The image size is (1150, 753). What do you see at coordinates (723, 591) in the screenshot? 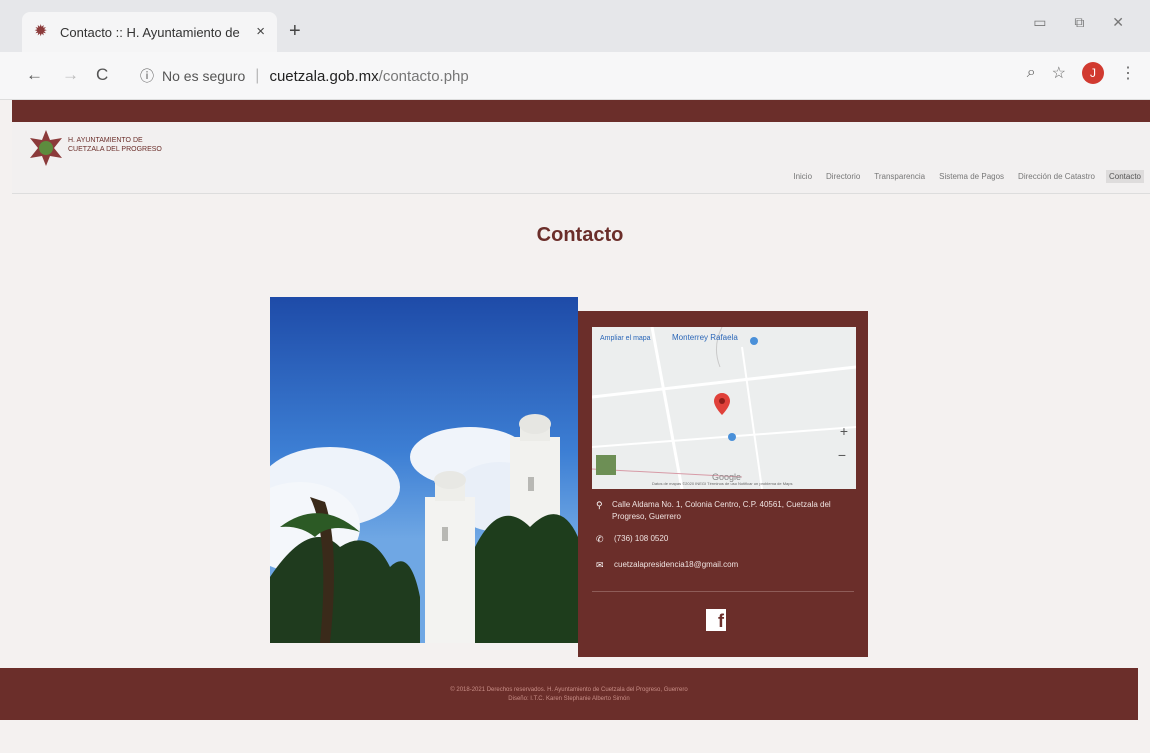
I see `panel-divider` at bounding box center [723, 591].